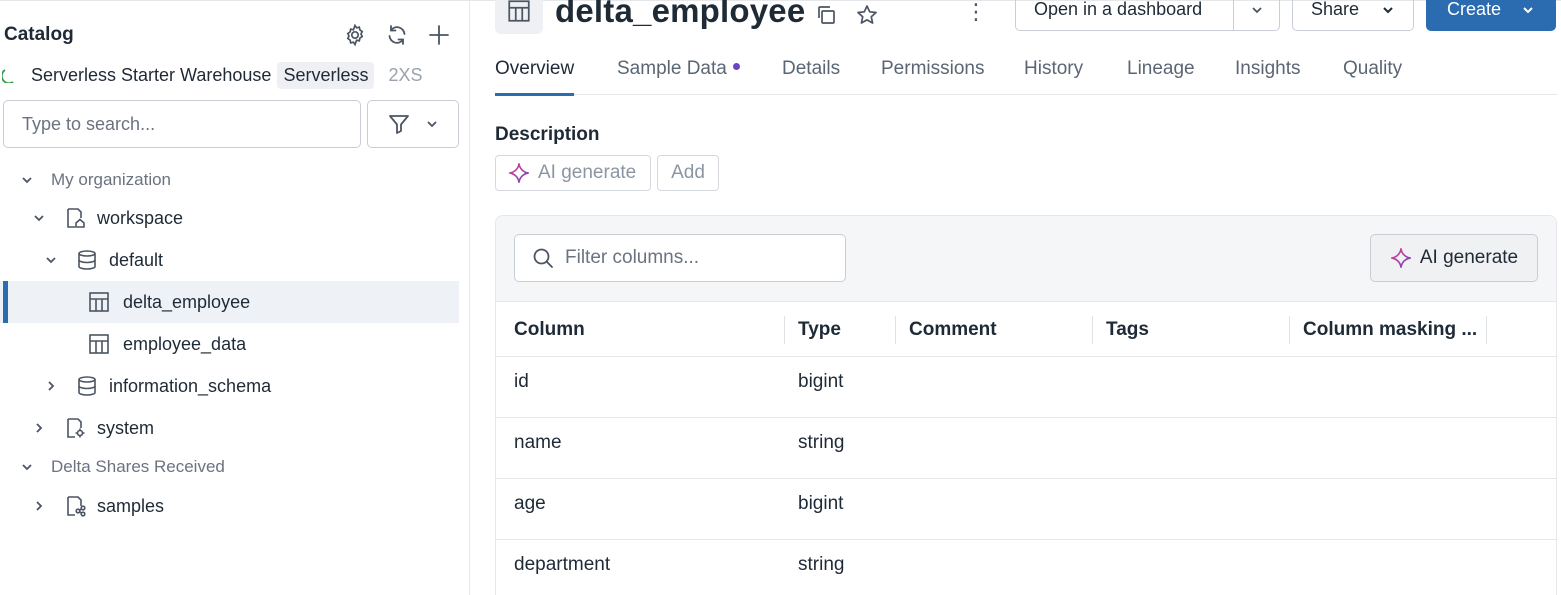 The image size is (1561, 595). Describe the element at coordinates (1400, 258) in the screenshot. I see `sparkle-icon` at that location.